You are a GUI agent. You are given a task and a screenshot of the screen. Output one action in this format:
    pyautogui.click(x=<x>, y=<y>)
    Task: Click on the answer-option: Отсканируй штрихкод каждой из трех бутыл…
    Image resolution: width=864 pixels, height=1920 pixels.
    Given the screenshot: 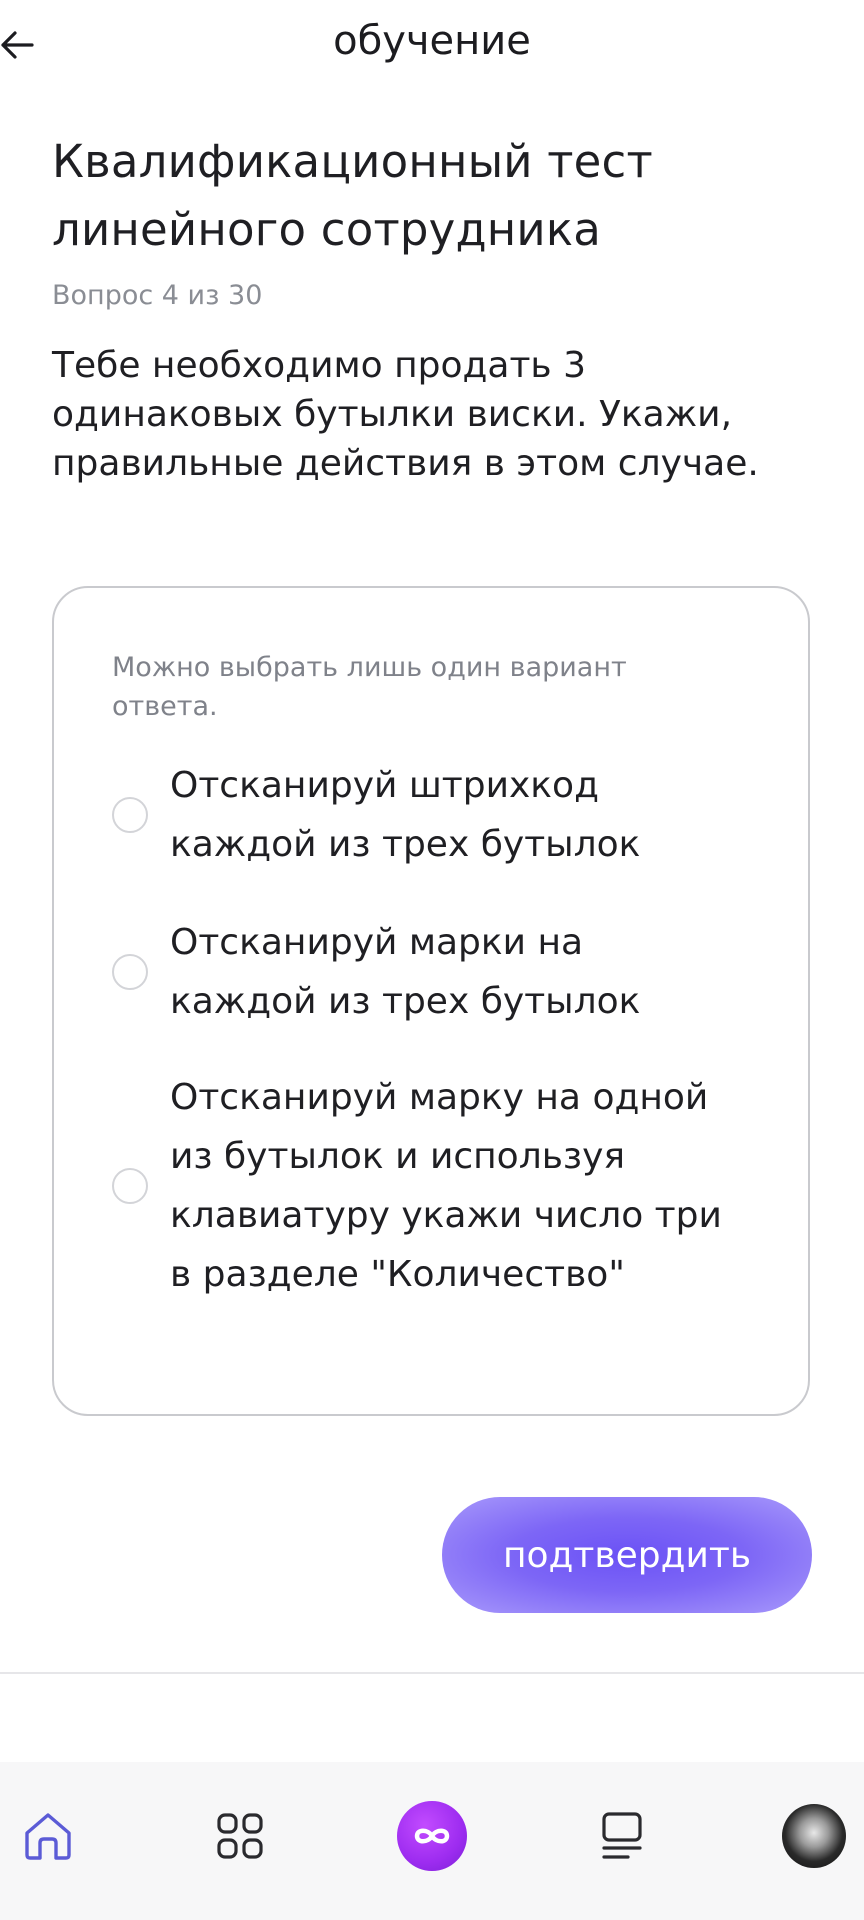 What is the action you would take?
    pyautogui.click(x=442, y=815)
    